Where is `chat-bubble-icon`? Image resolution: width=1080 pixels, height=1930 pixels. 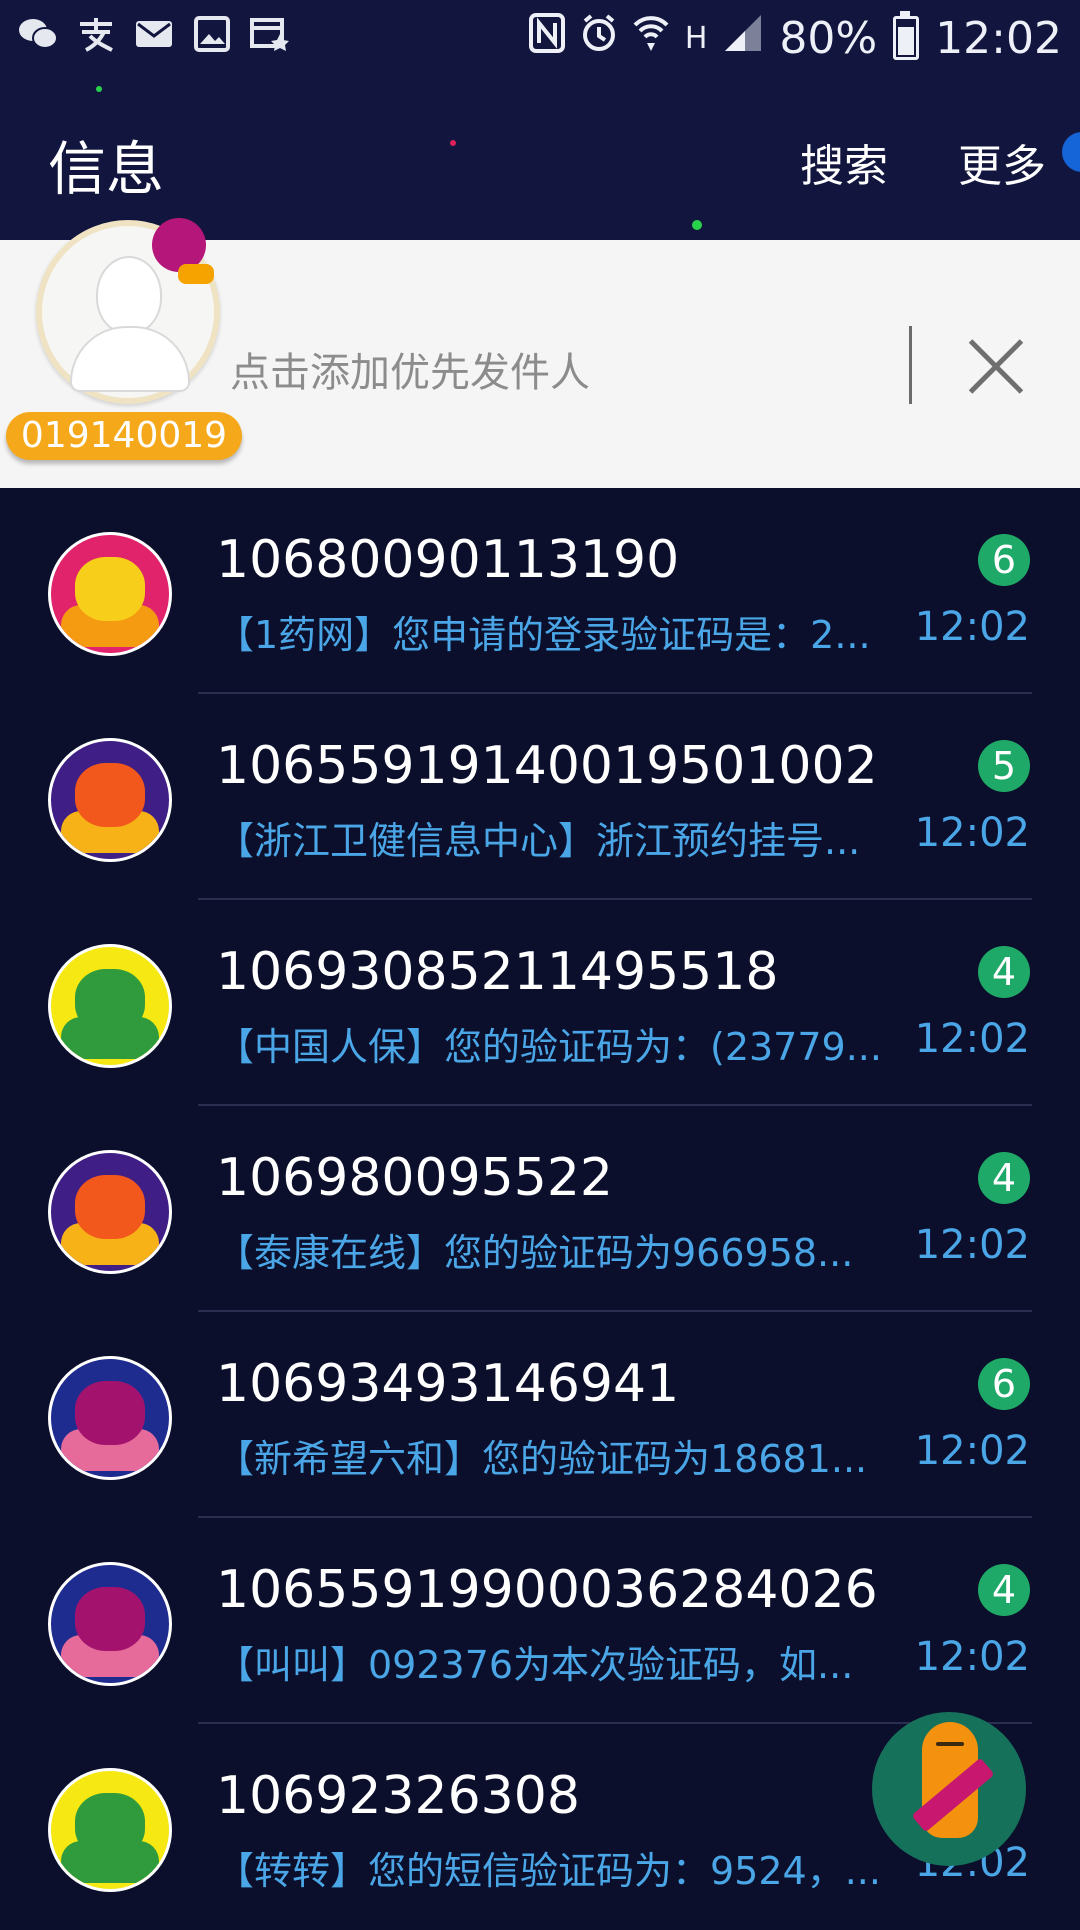
chat-bubble-icon is located at coordinates (196, 274).